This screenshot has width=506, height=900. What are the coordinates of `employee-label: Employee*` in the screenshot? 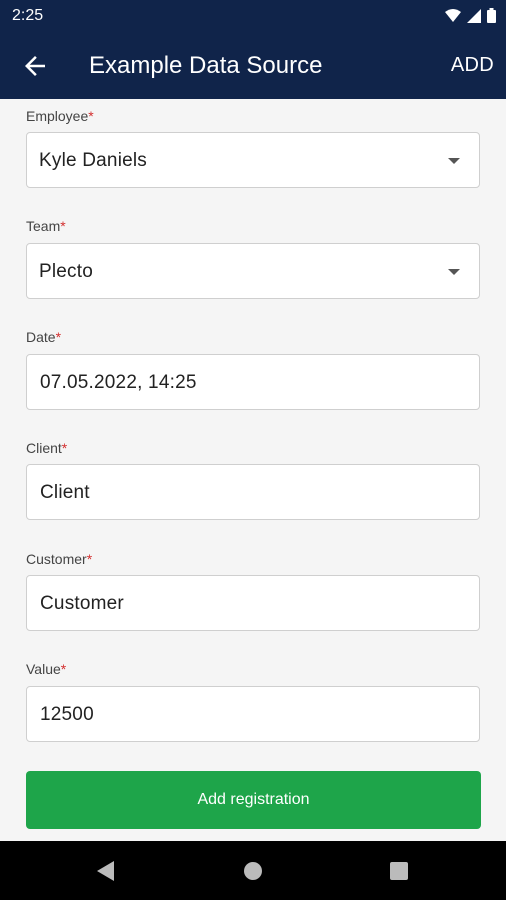 It's located at (60, 116).